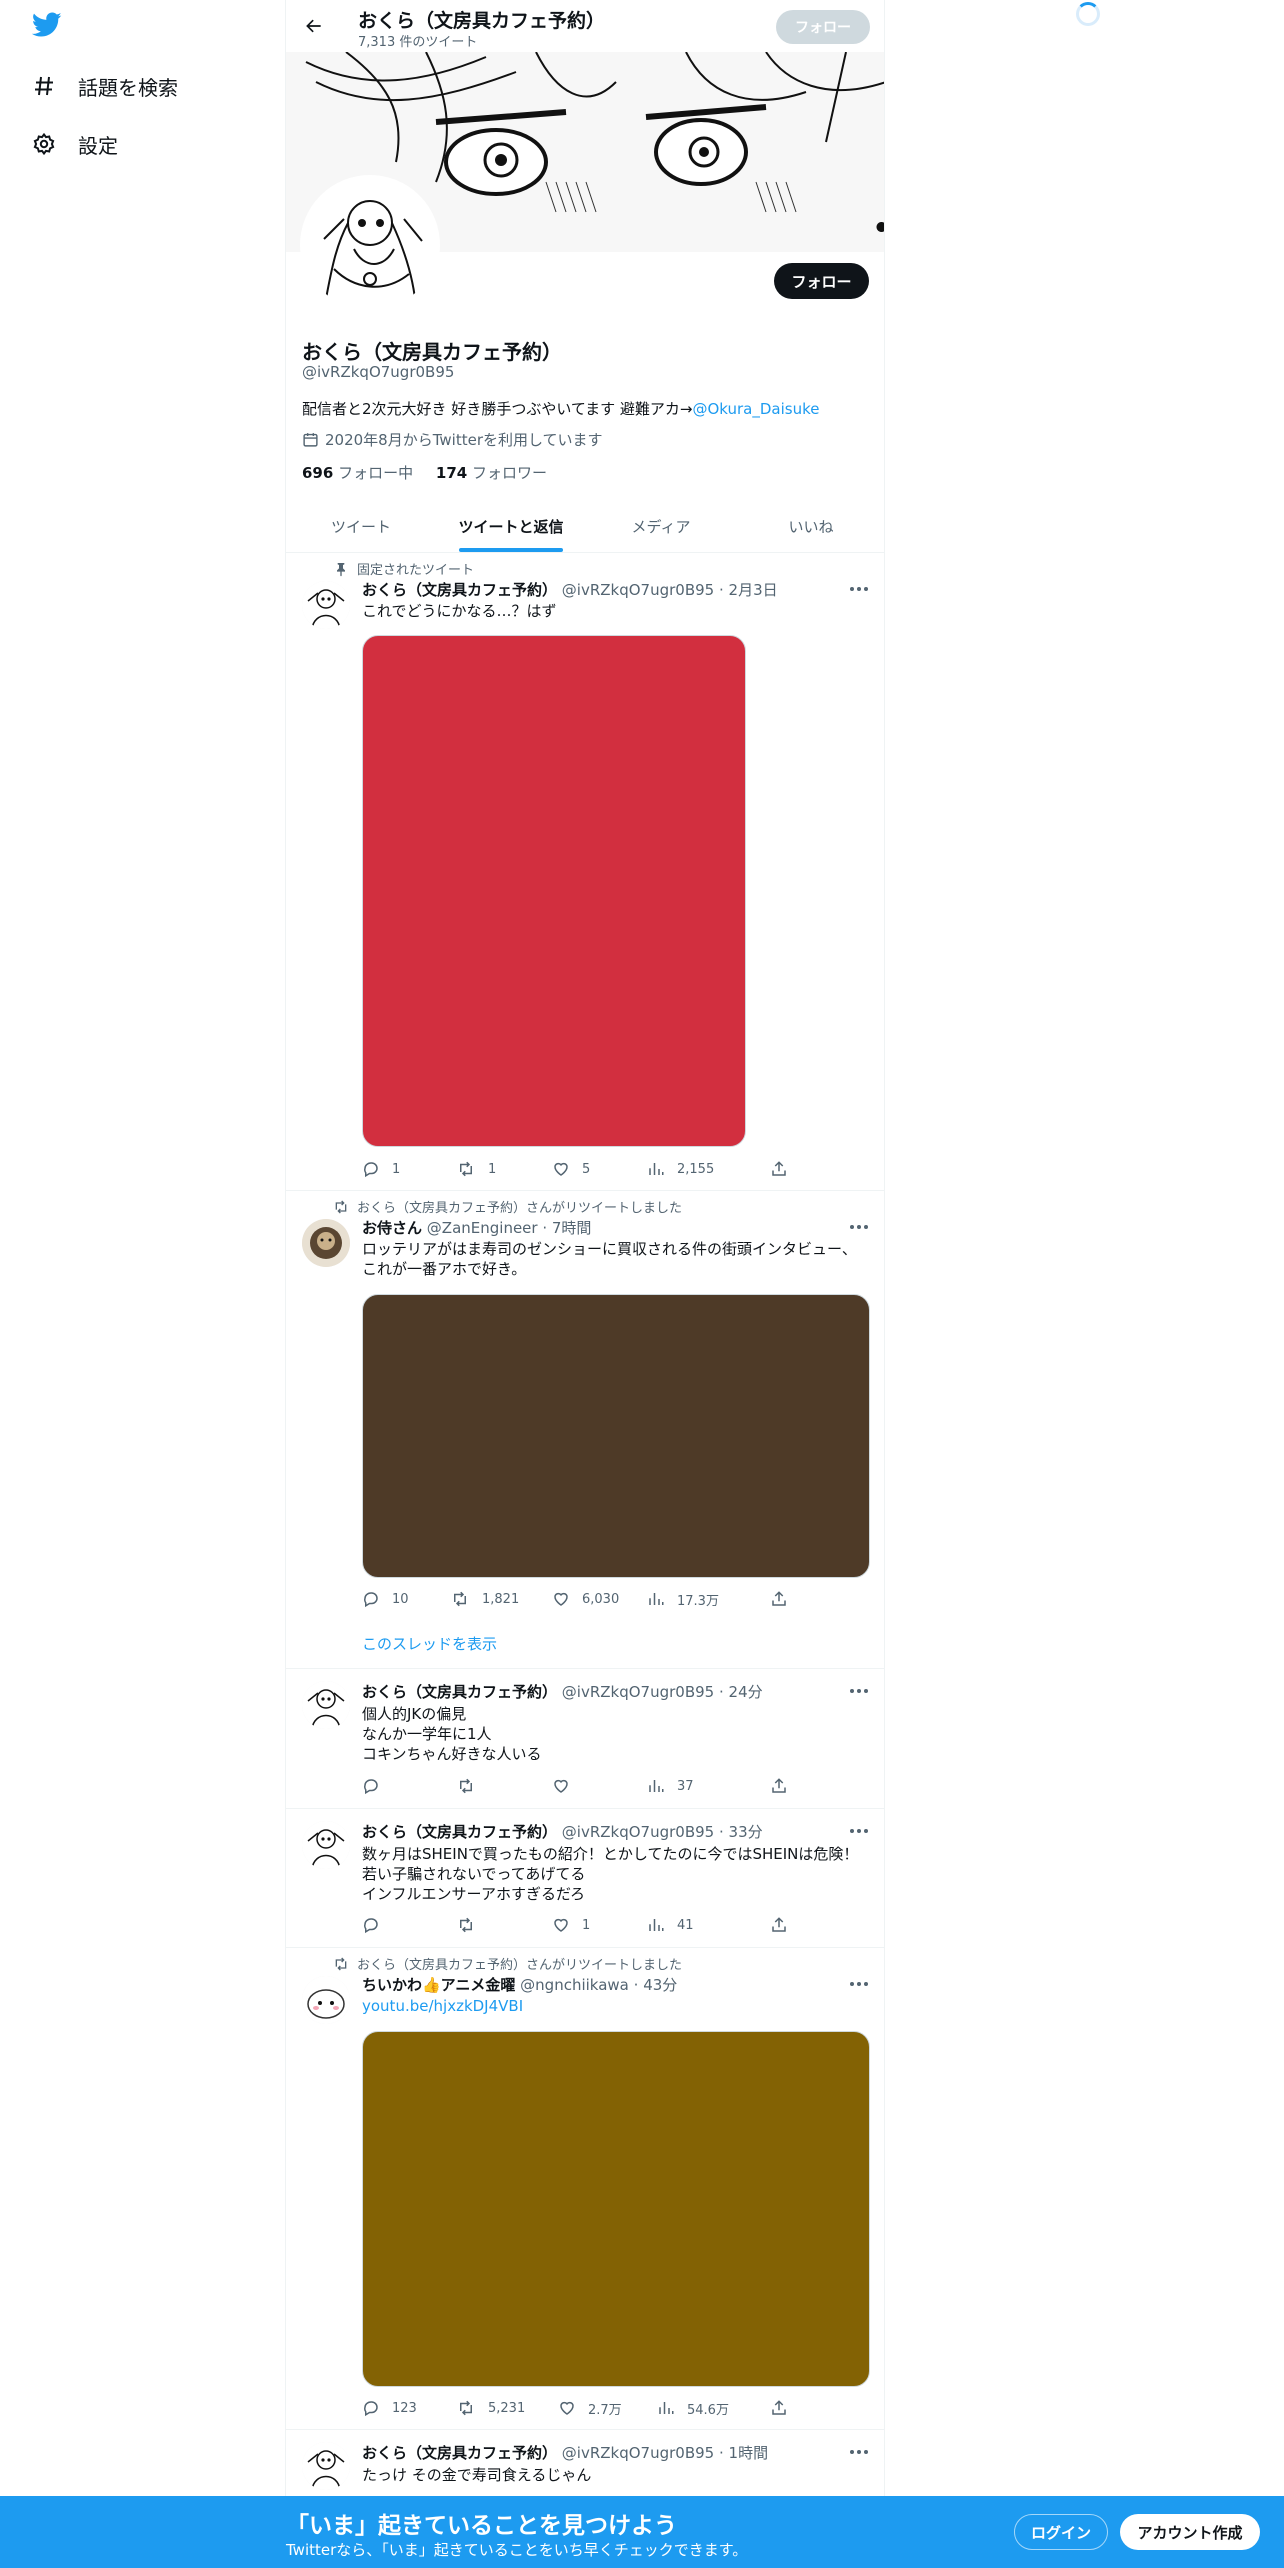 This screenshot has height=2568, width=1284. I want to click on share-icon, so click(779, 1169).